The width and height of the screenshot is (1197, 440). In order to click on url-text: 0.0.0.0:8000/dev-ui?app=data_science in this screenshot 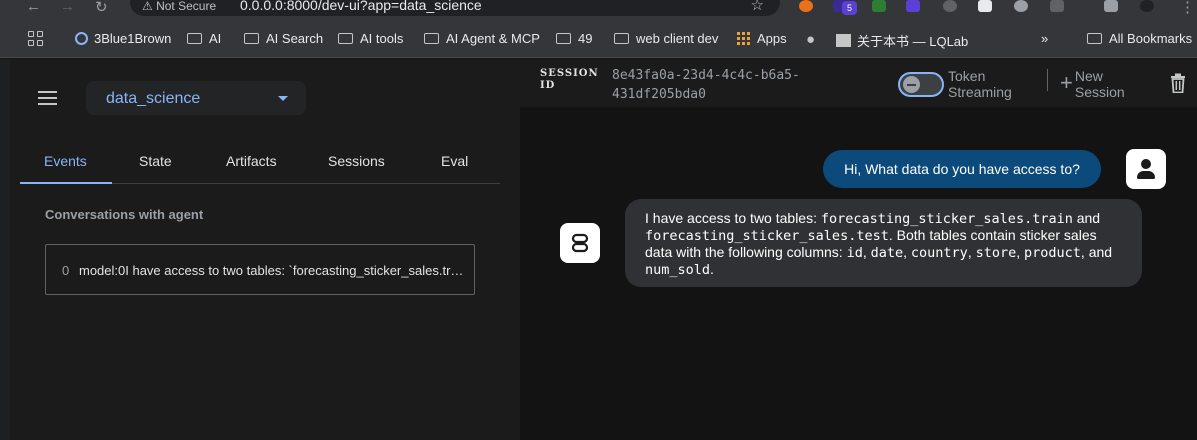, I will do `click(361, 6)`.